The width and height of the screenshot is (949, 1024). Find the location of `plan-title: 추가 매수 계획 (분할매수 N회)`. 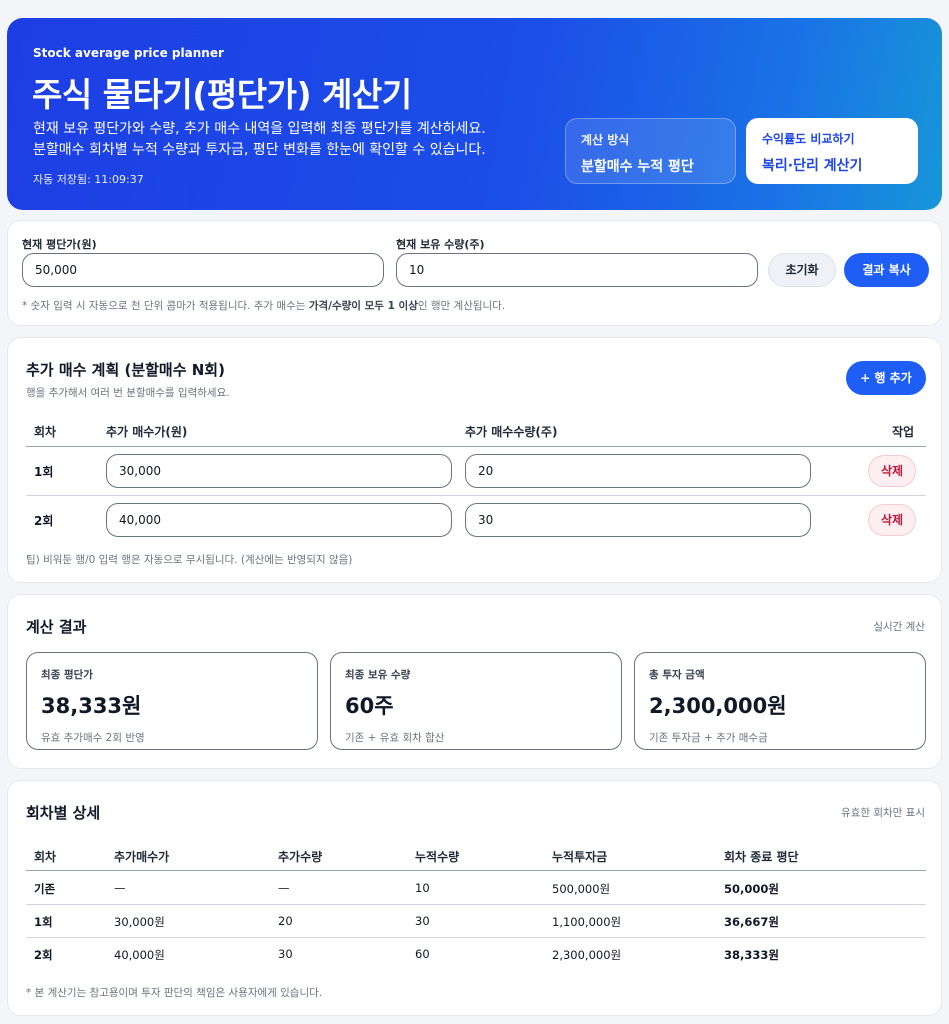

plan-title: 추가 매수 계획 (분할매수 N회) is located at coordinates (125, 370).